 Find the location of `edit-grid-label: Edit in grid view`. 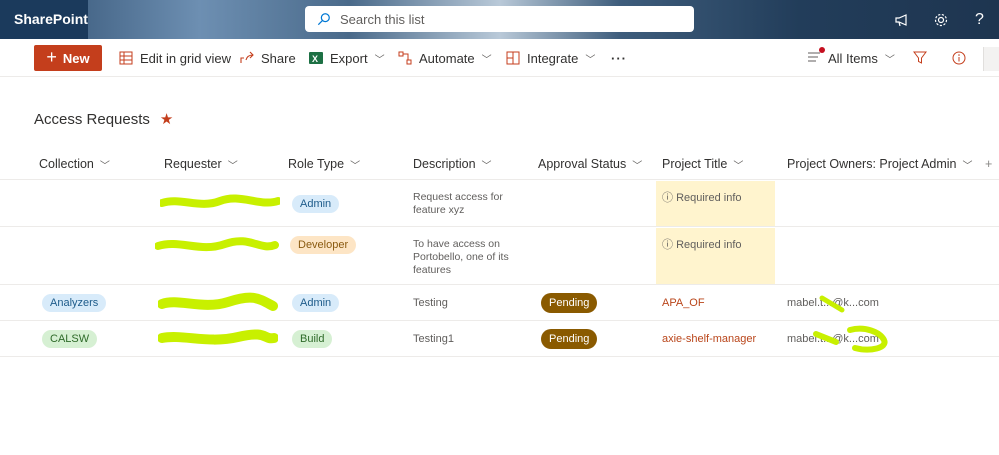

edit-grid-label: Edit in grid view is located at coordinates (186, 58).